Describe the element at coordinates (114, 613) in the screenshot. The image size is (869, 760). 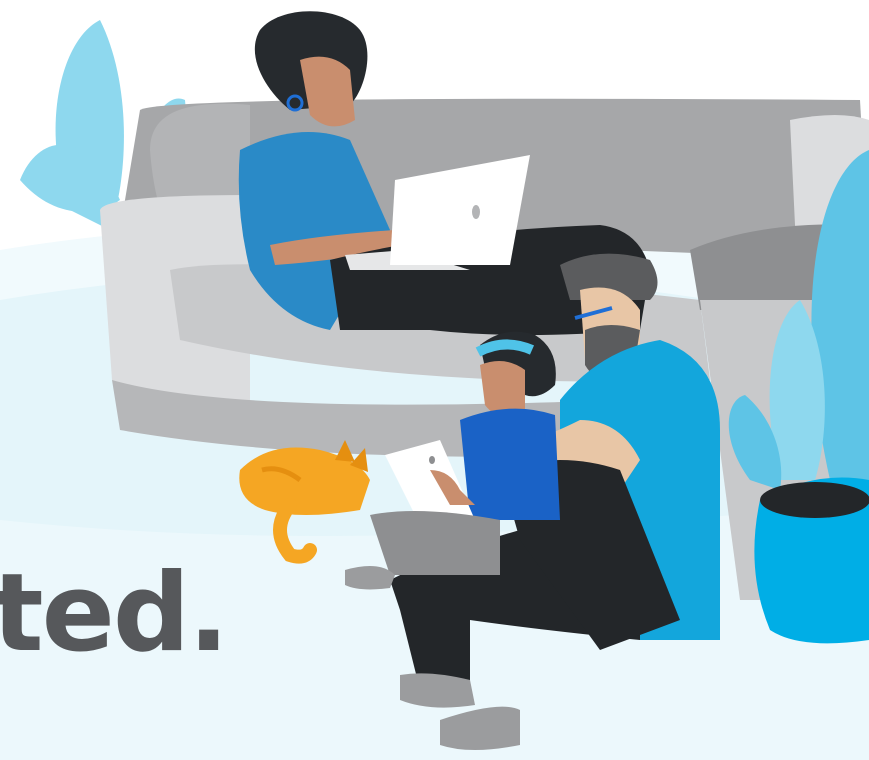
I see `headline-text: ted.` at that location.